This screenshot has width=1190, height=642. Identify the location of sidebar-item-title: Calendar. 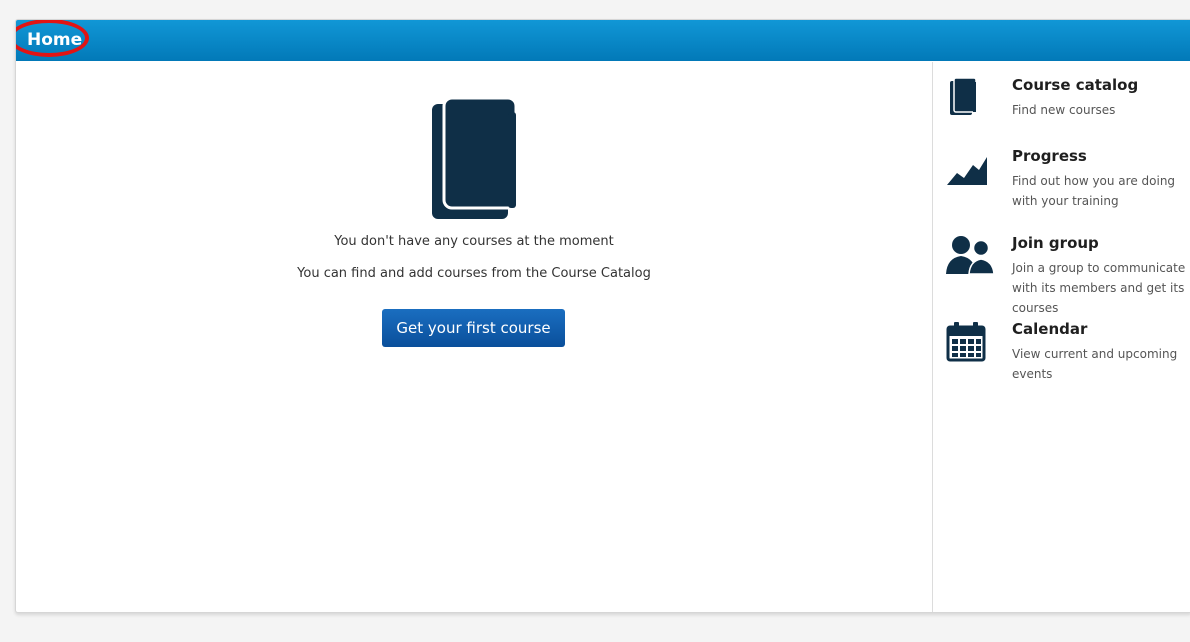
(1049, 329).